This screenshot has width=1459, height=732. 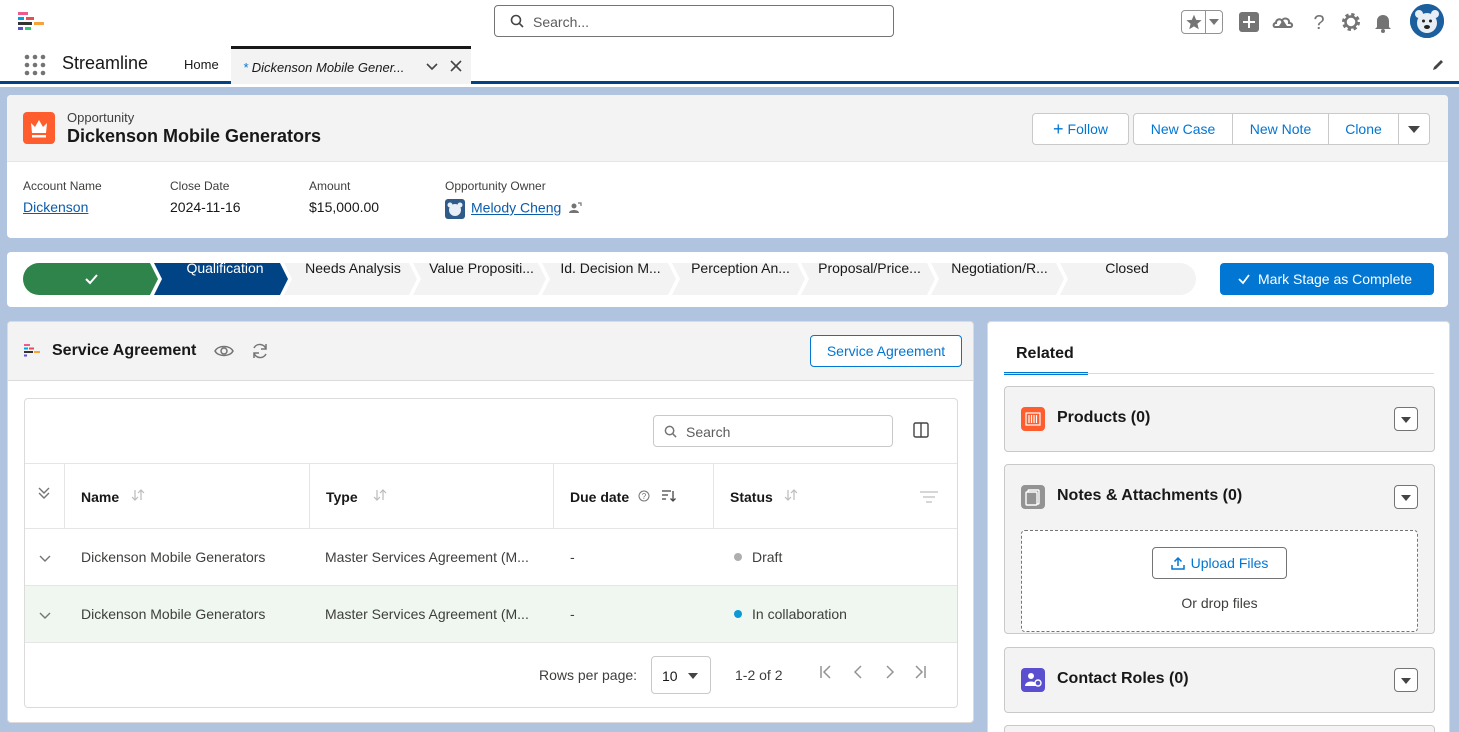 I want to click on refresh-icon, so click(x=260, y=351).